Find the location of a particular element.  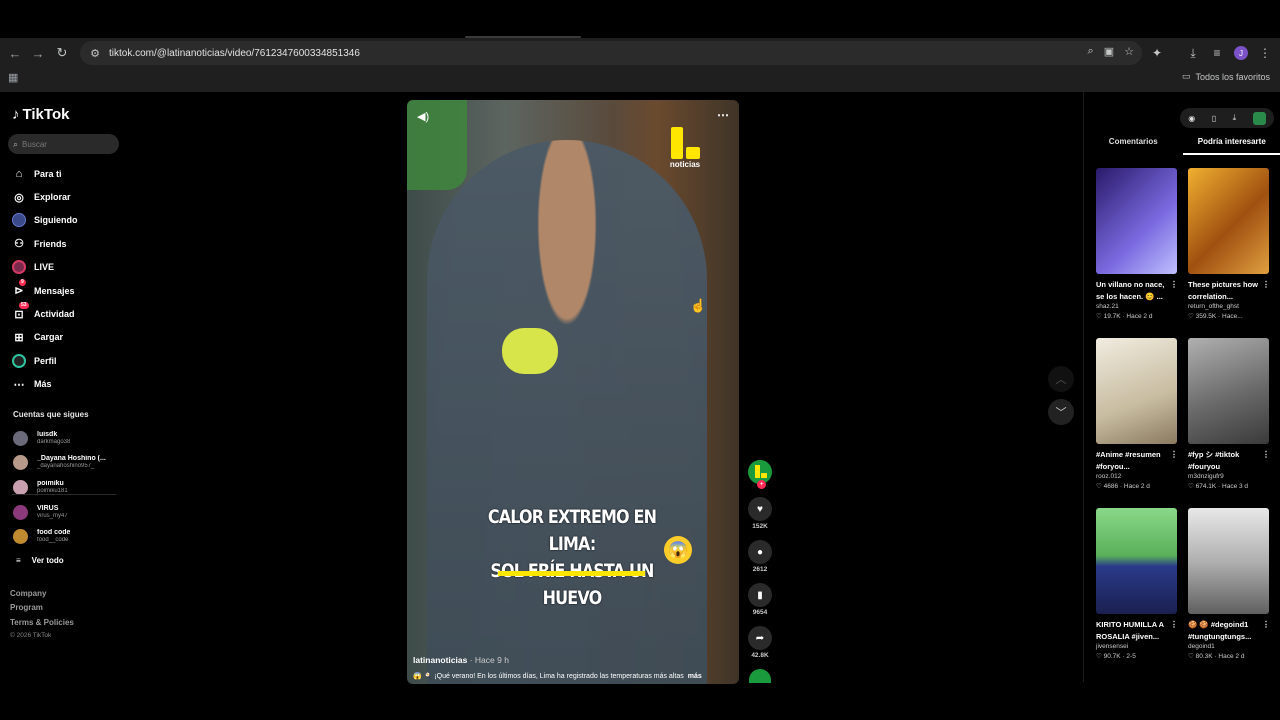

microphone-logo is located at coordinates (530, 351).